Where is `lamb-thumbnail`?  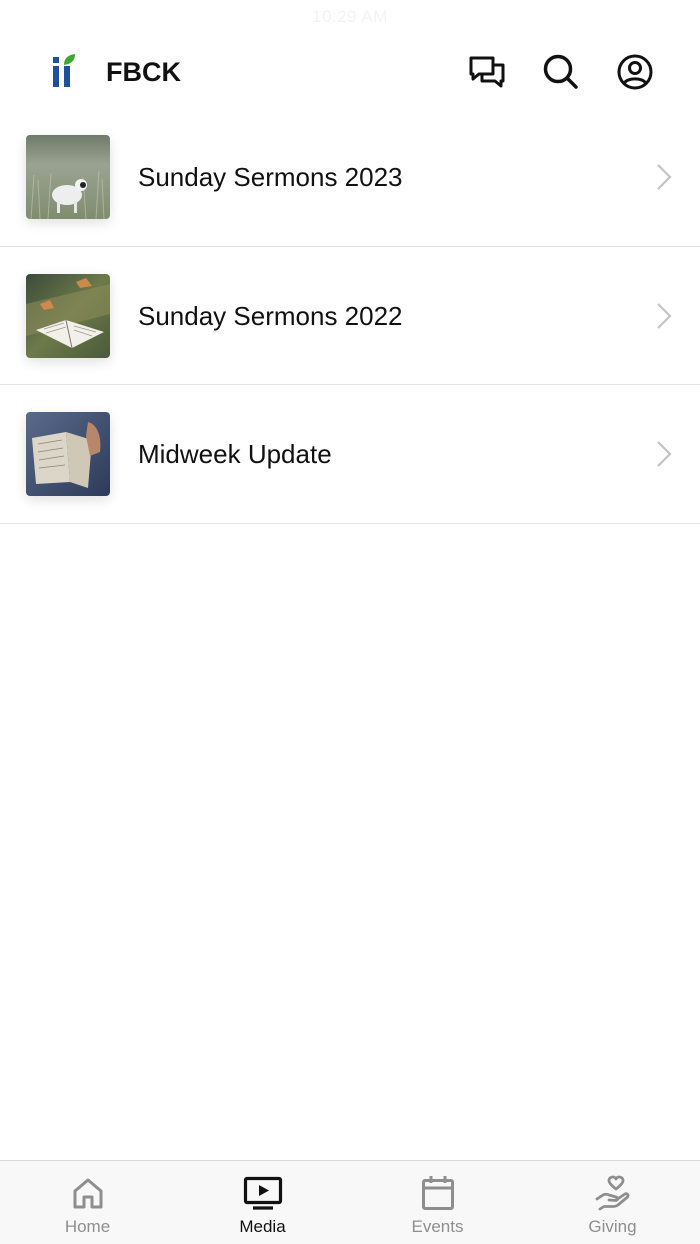
lamb-thumbnail is located at coordinates (68, 177).